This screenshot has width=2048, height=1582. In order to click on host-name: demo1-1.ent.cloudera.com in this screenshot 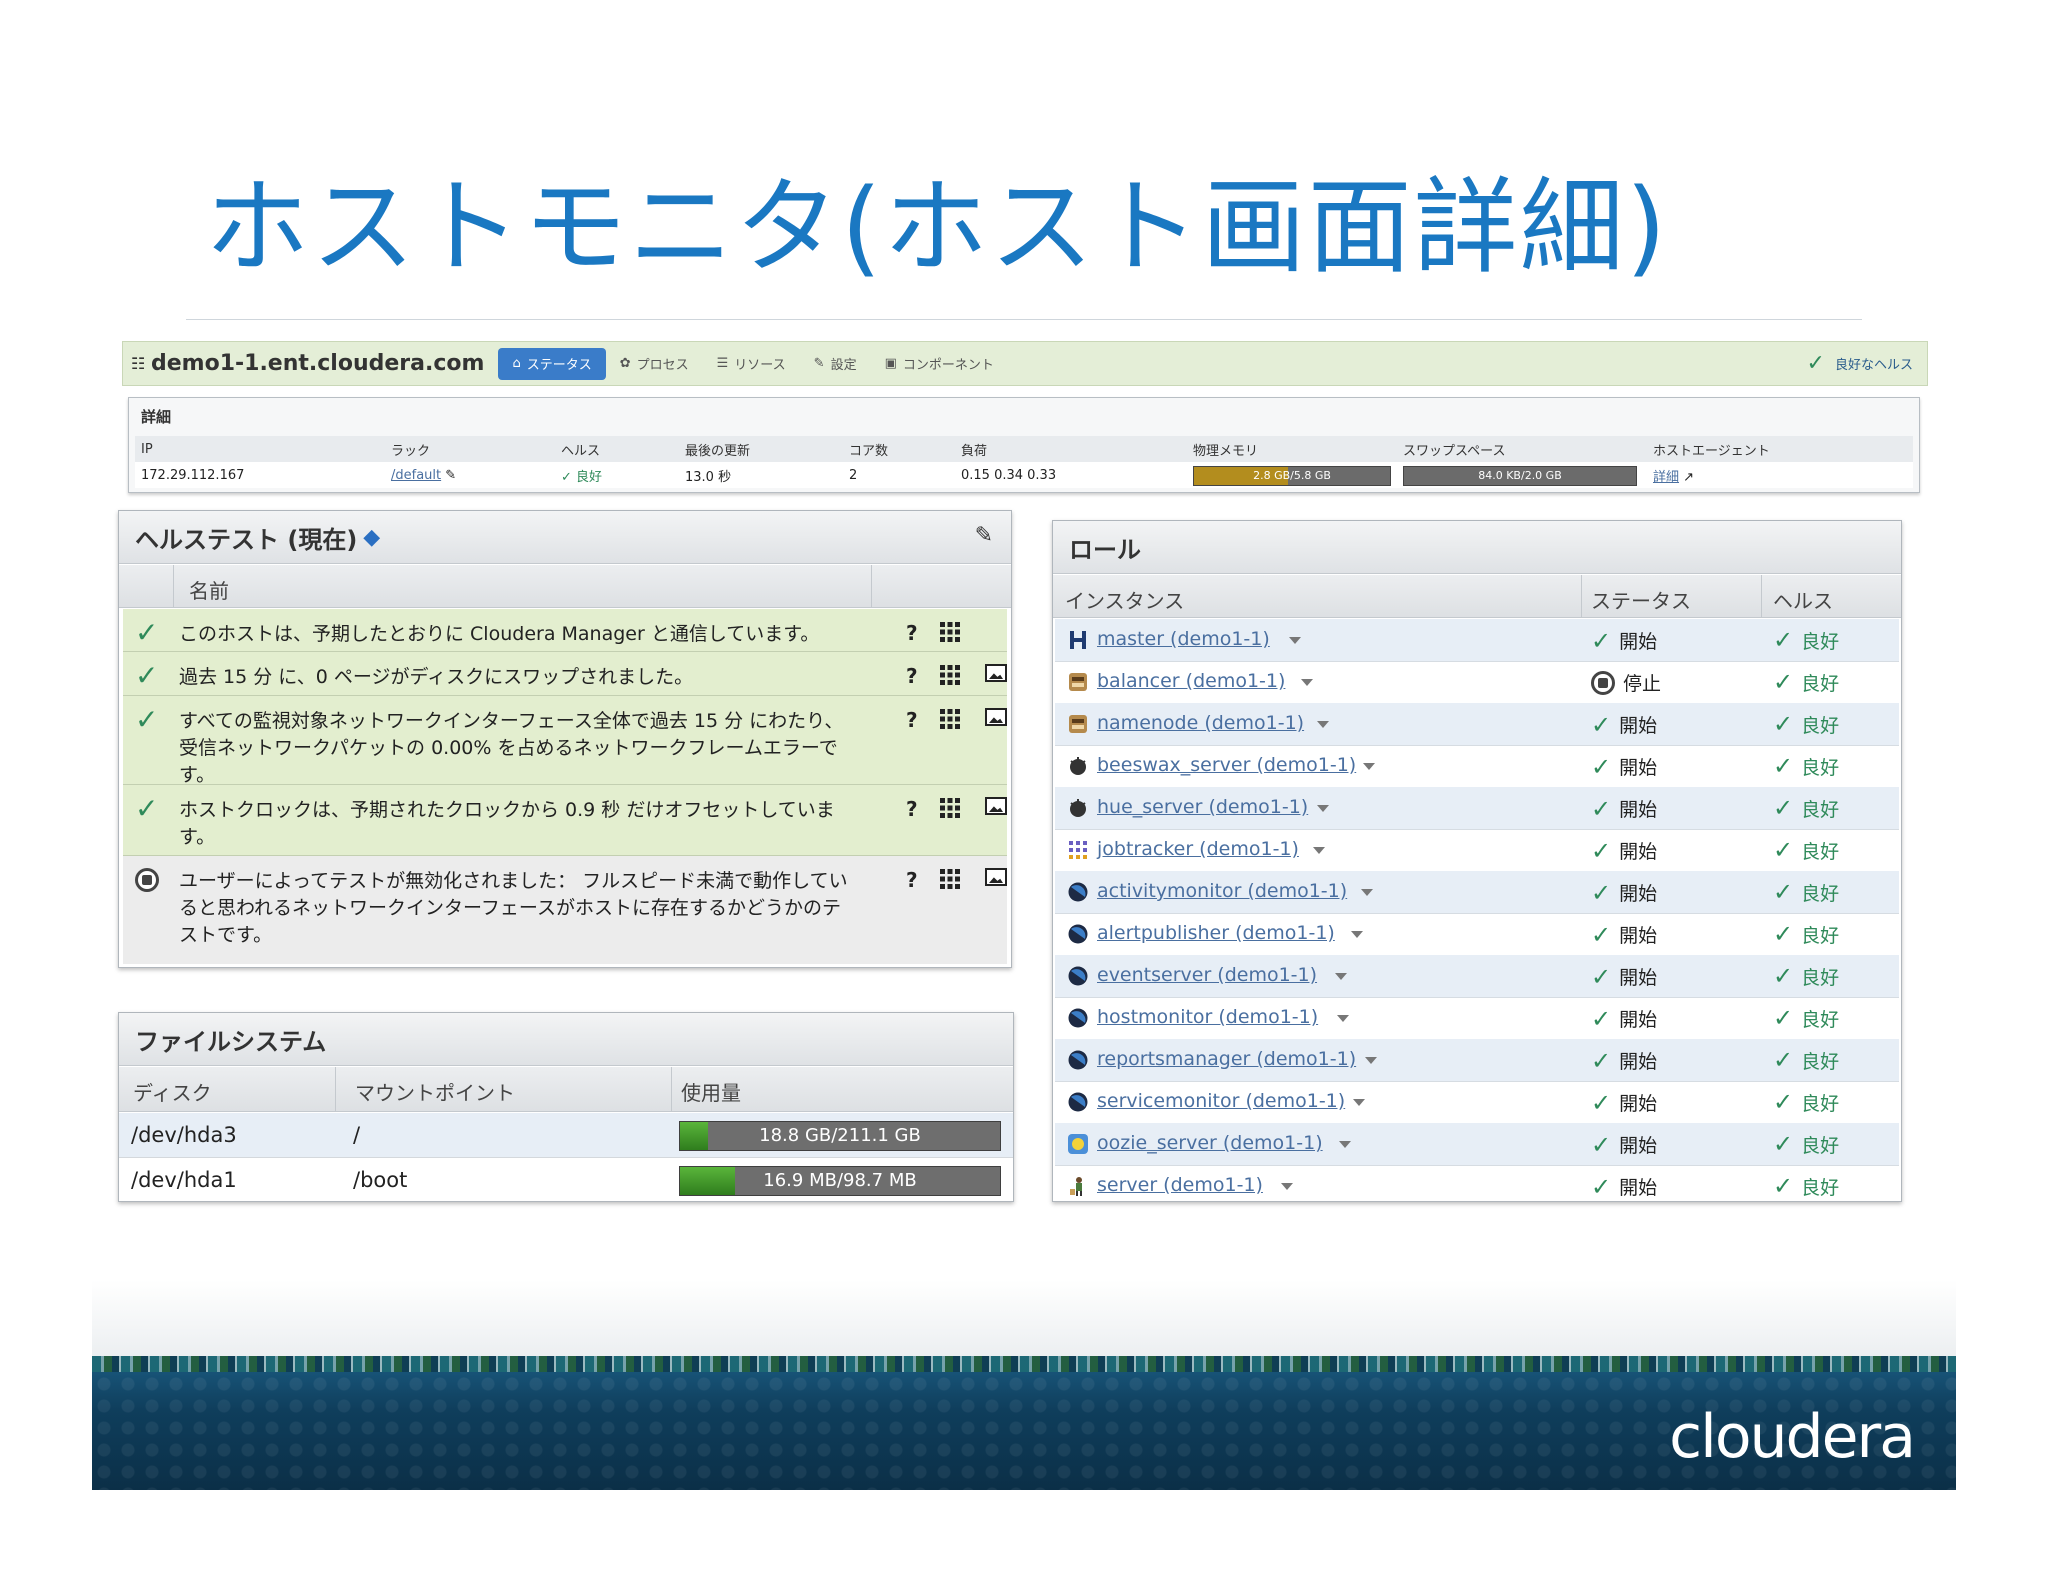, I will do `click(317, 363)`.